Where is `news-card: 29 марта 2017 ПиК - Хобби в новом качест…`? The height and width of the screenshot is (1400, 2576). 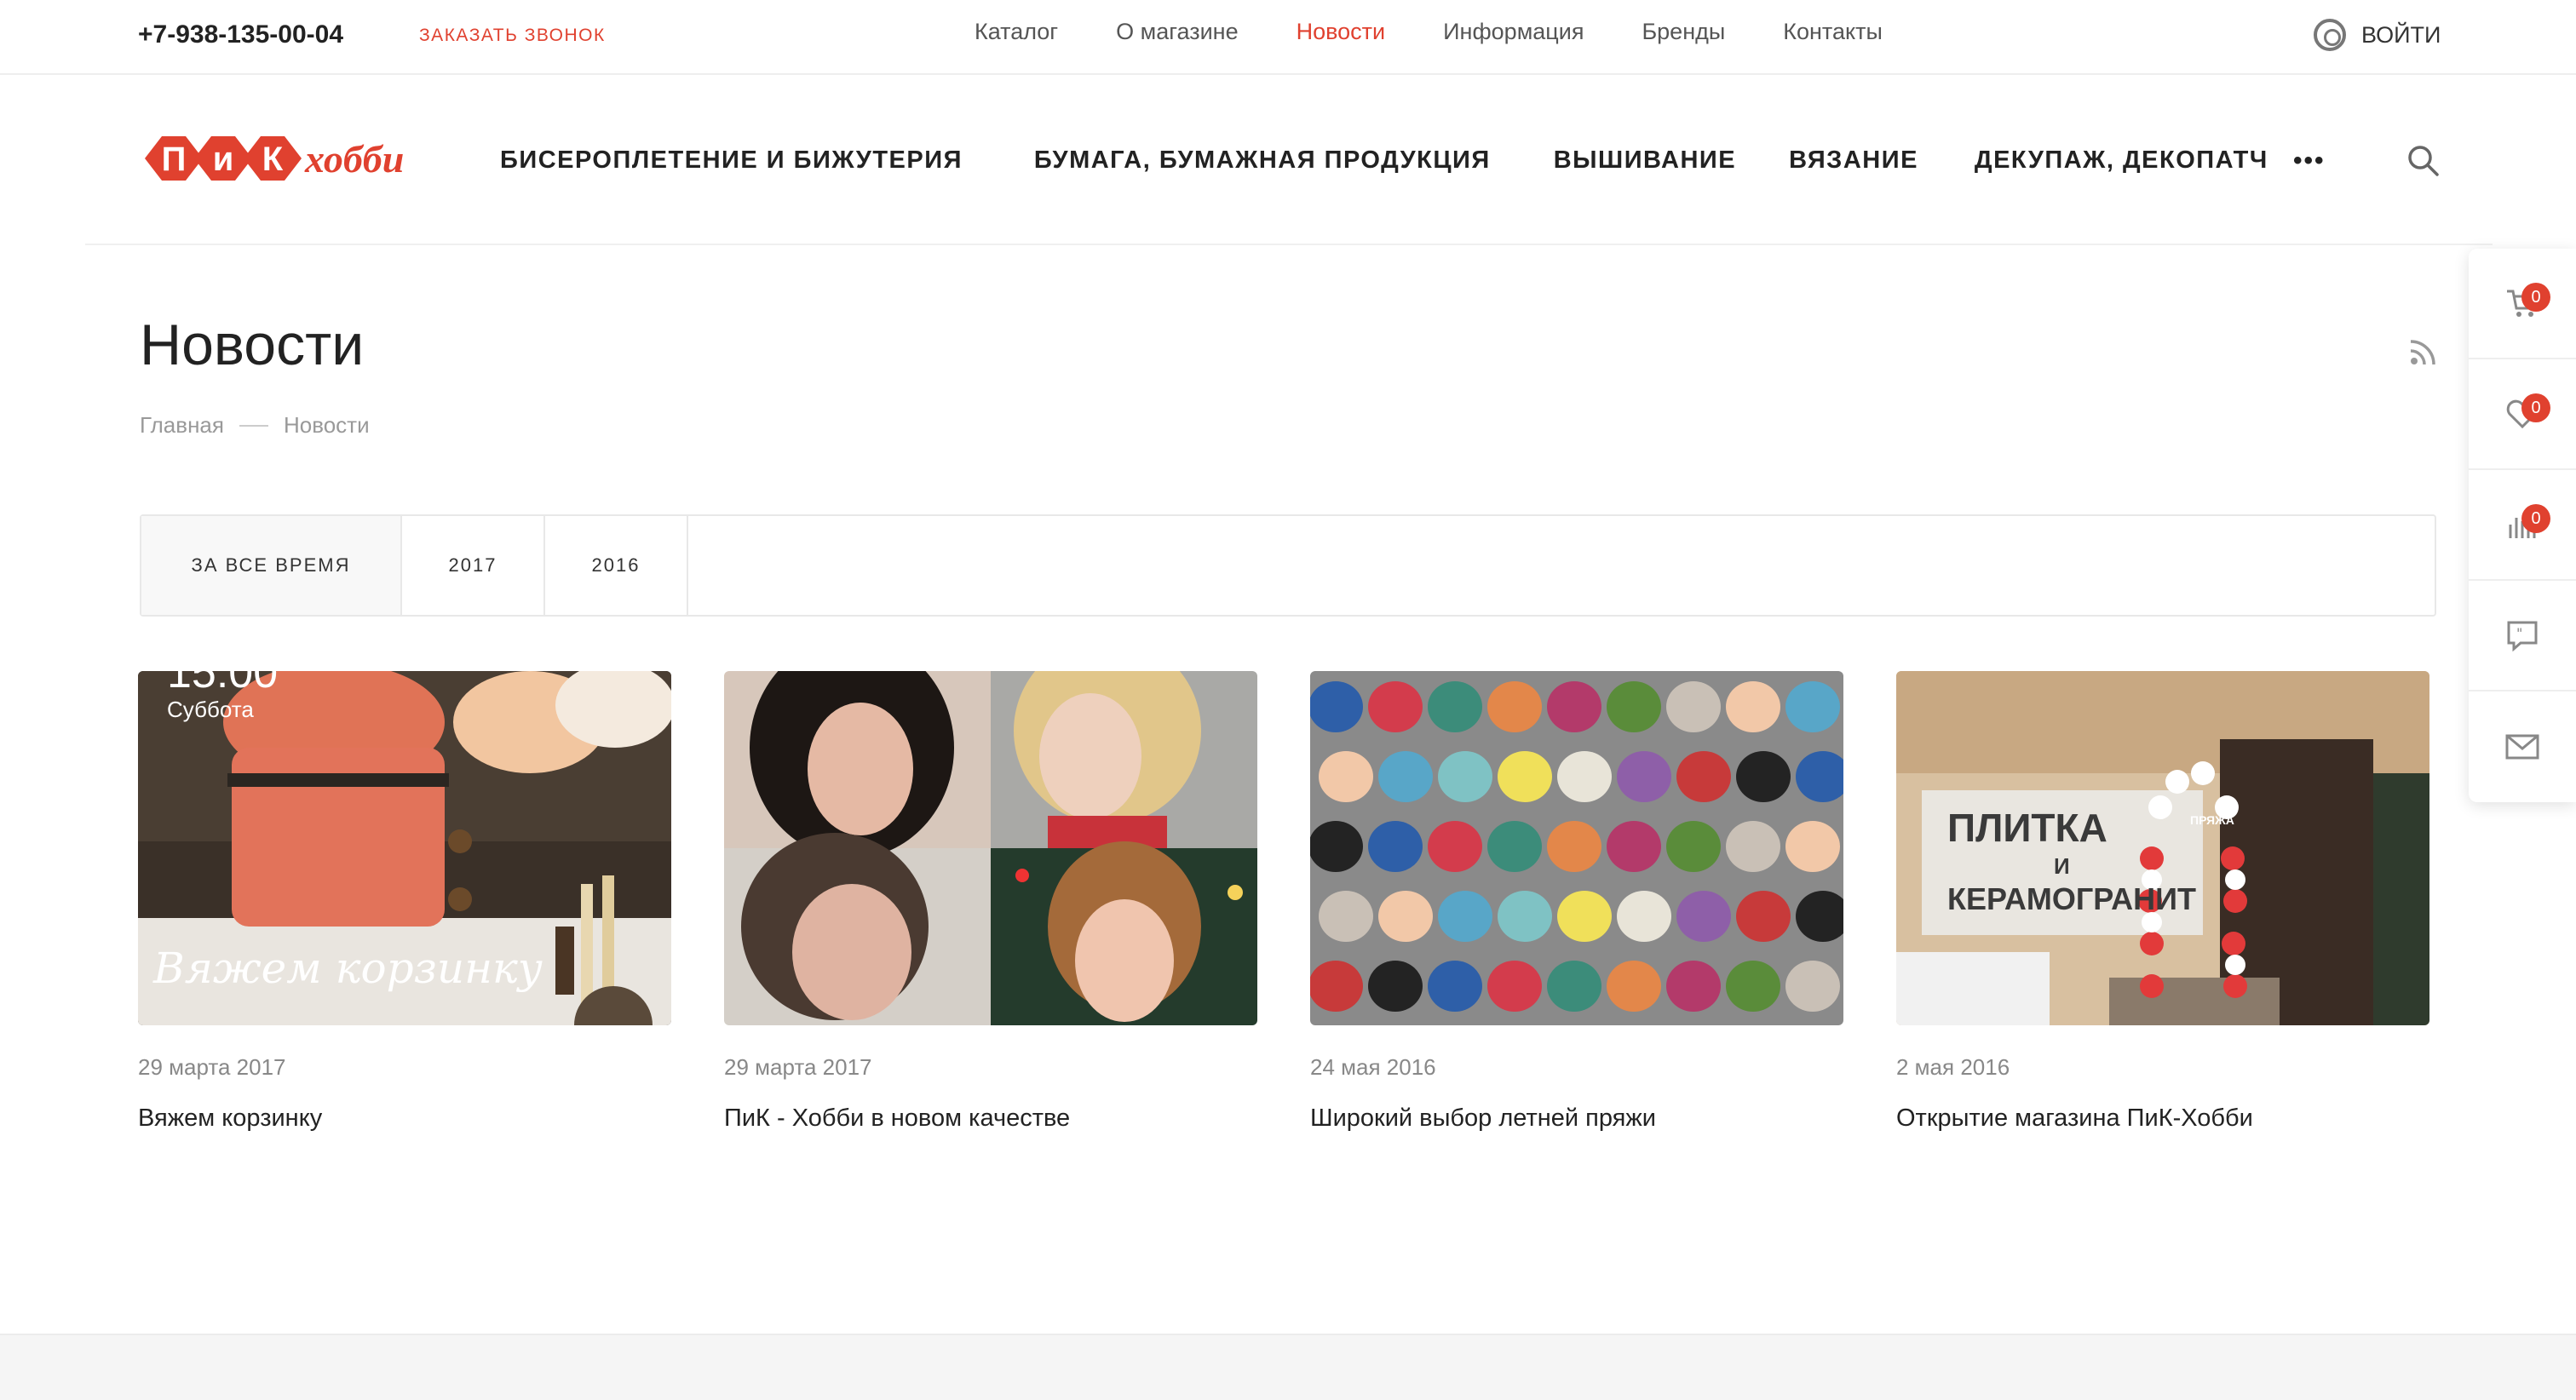
news-card: 29 марта 2017 ПиК - Хобби в новом качест… is located at coordinates (991, 902).